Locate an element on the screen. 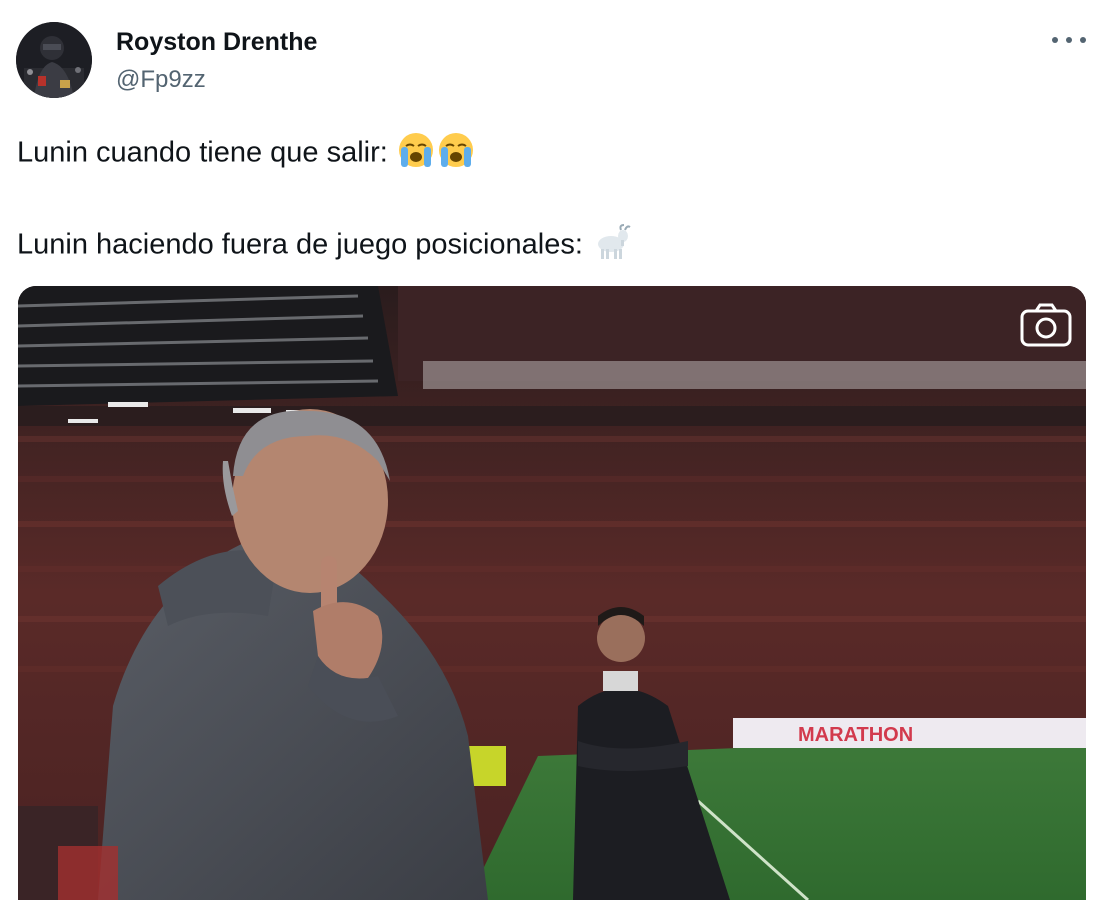 This screenshot has height=900, width=1097. tweet-text-1: Lunin cuando tiene que salir: is located at coordinates (202, 152).